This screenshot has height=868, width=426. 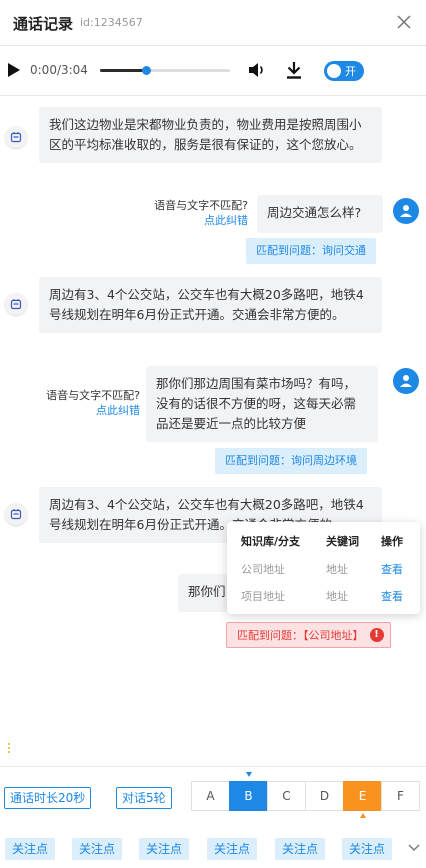 What do you see at coordinates (48, 798) in the screenshot?
I see `call-duration-badge: 通话时长20秒` at bounding box center [48, 798].